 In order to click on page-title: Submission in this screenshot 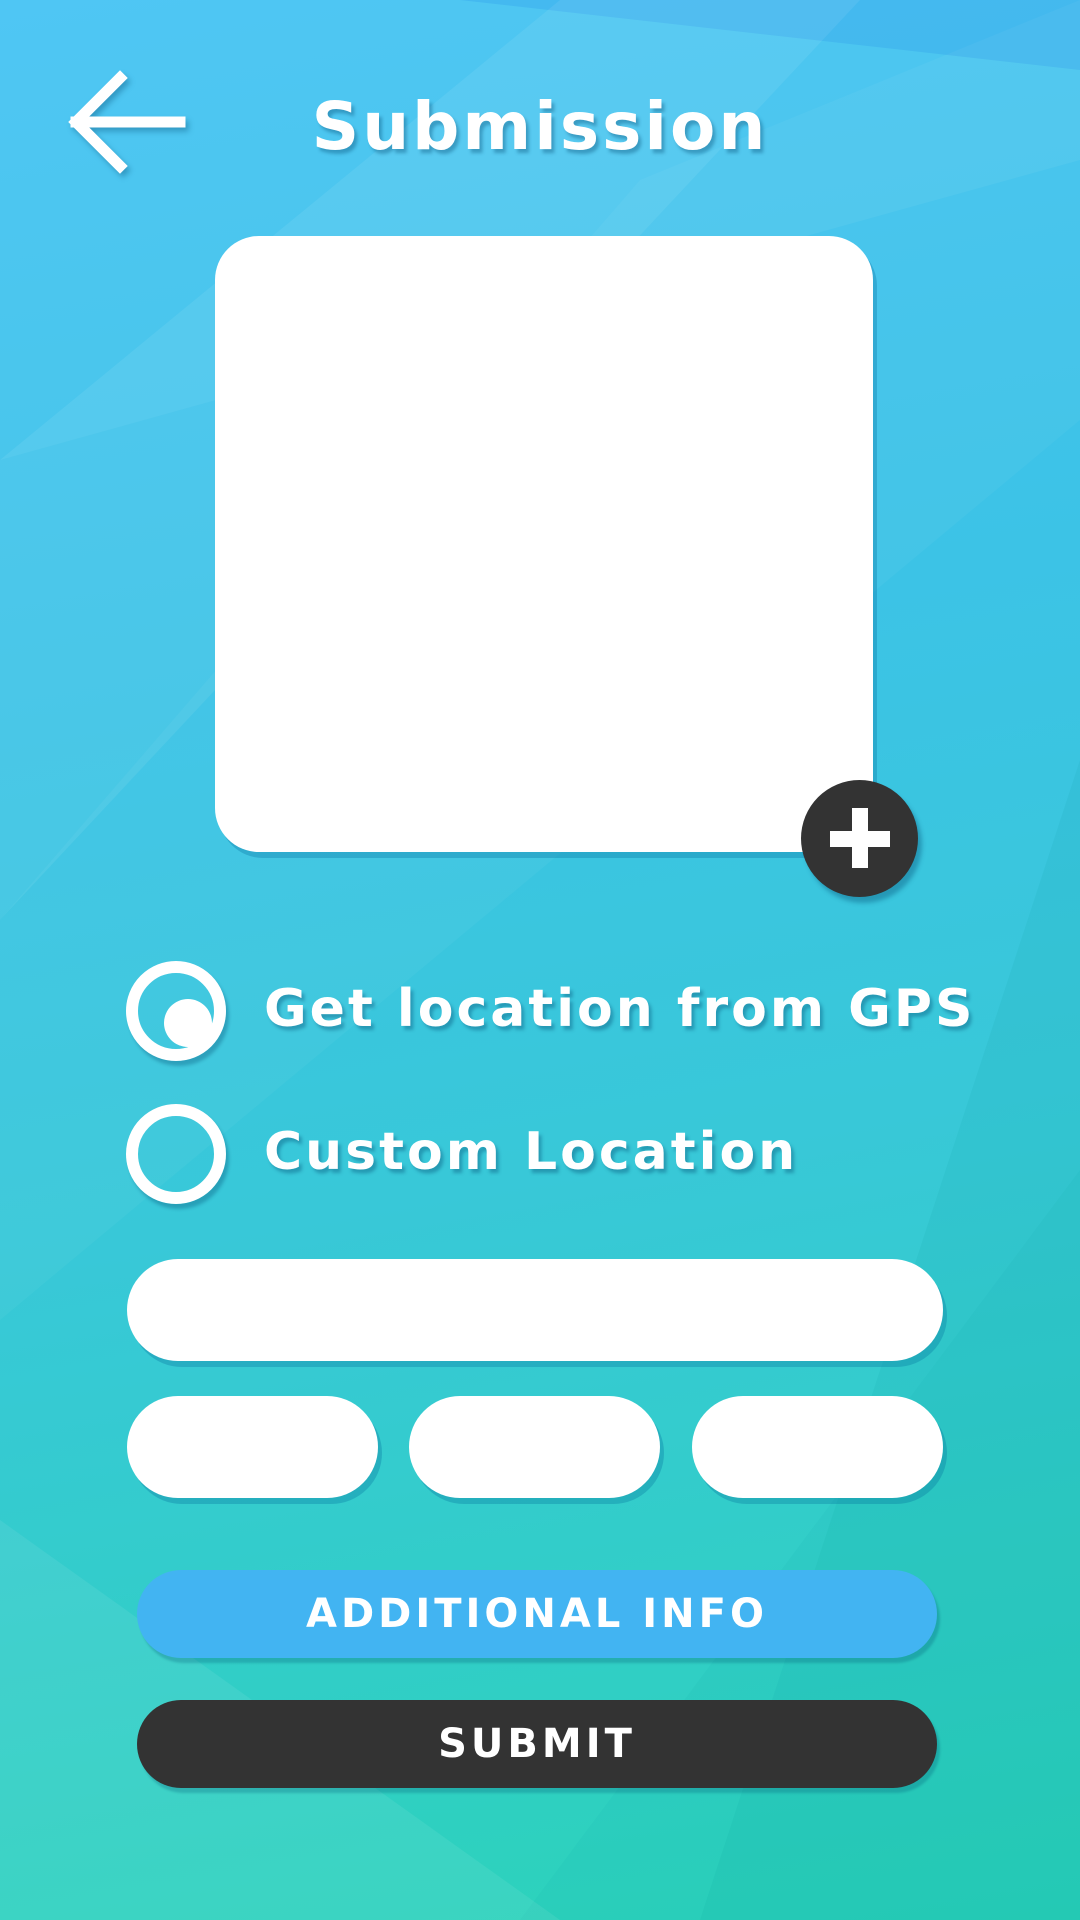, I will do `click(540, 126)`.